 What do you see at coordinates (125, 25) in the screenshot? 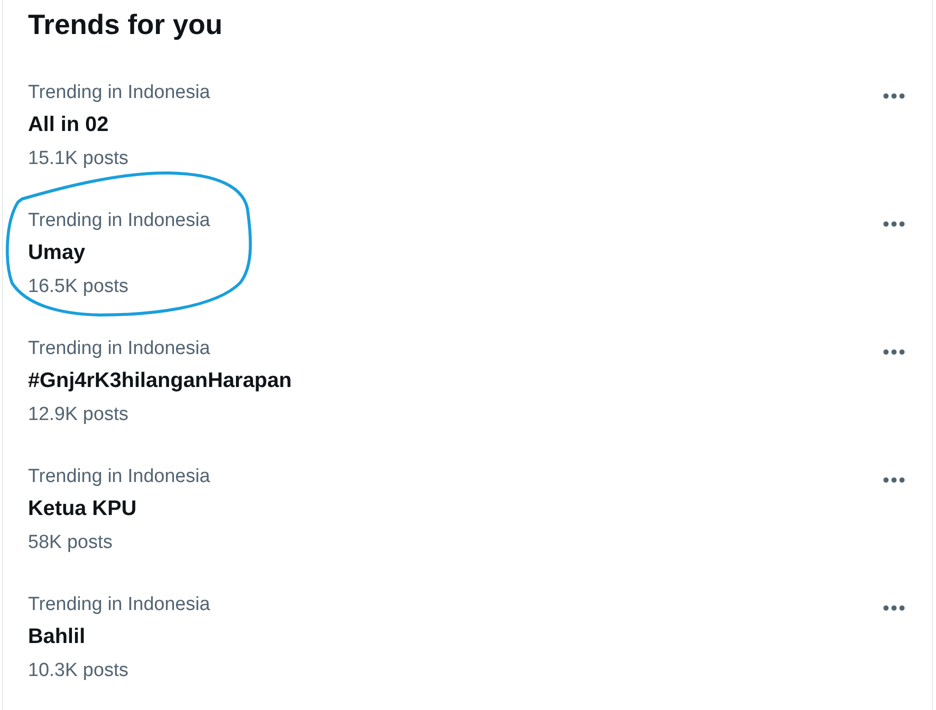
I see `panel-title: Trends for you` at bounding box center [125, 25].